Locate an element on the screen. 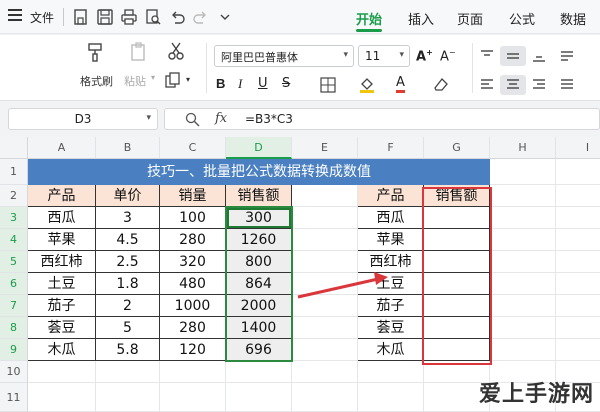 The height and width of the screenshot is (412, 600). table-cell: 1000 is located at coordinates (193, 306).